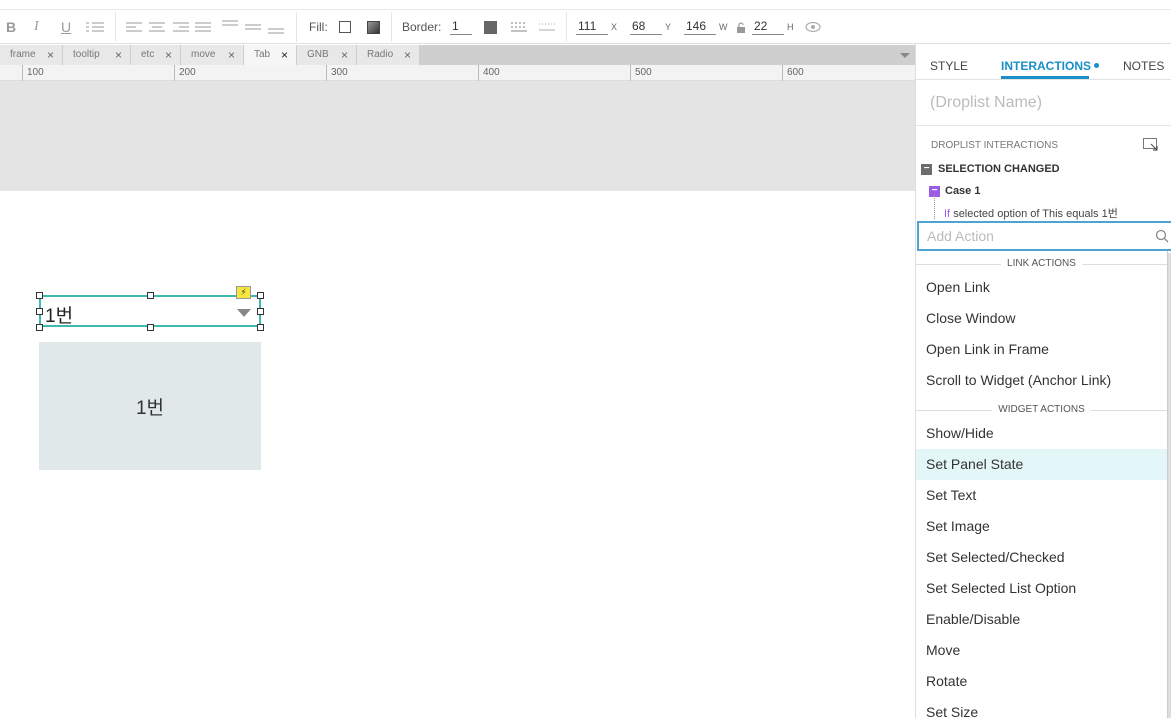 The width and height of the screenshot is (1171, 718). Describe the element at coordinates (1041, 588) in the screenshot. I see `action-set-selected-list-option: Set Selected List Option` at that location.